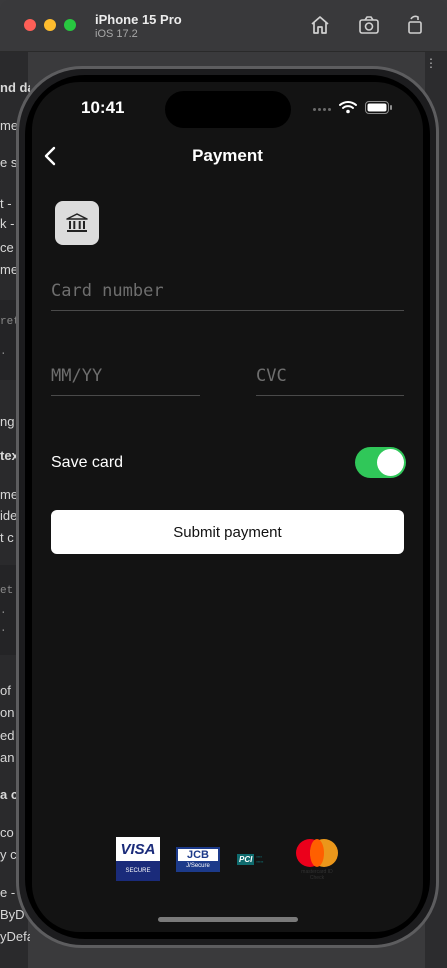 Image resolution: width=447 pixels, height=968 pixels. I want to click on simulator-toolbar: iPhone 15 Pro iOS 17.2, so click(223, 26).